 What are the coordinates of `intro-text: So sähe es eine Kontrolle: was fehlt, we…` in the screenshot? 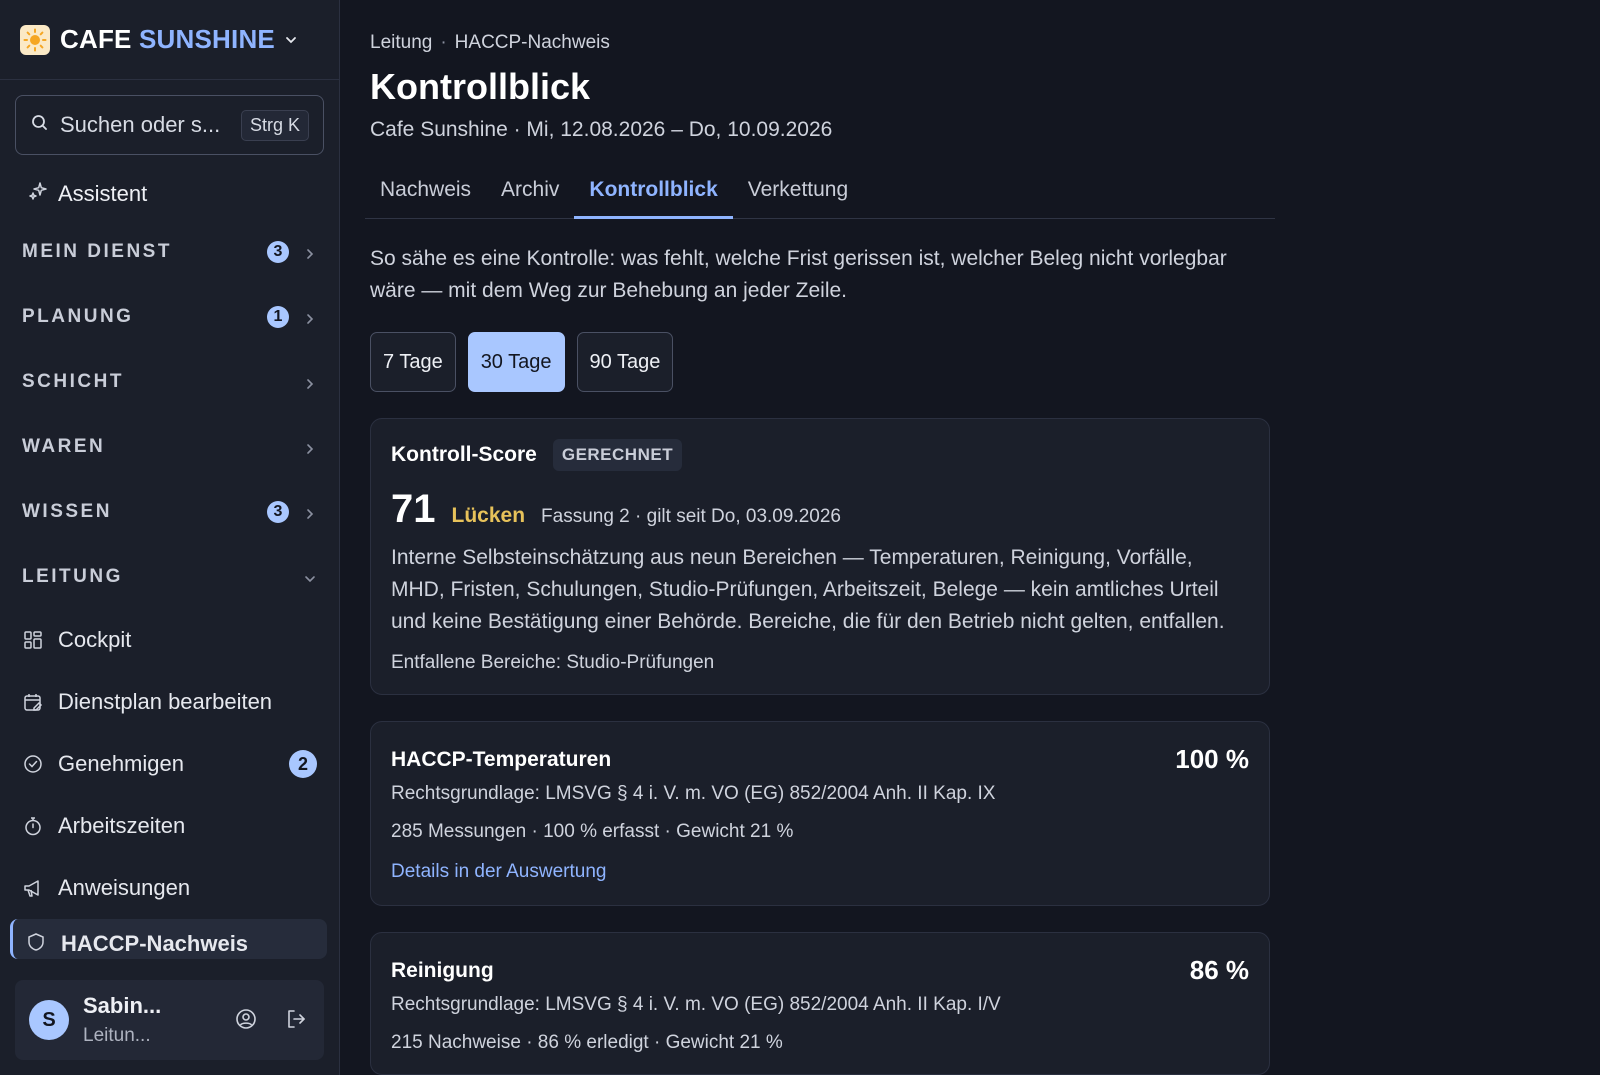 It's located at (798, 274).